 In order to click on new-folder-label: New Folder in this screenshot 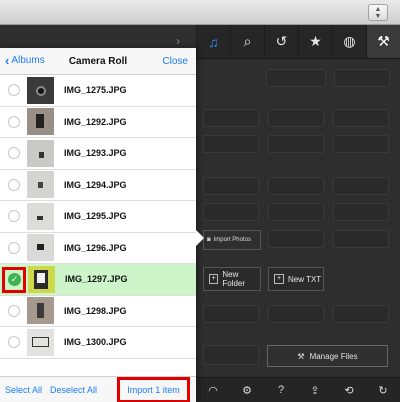, I will do `click(234, 279)`.